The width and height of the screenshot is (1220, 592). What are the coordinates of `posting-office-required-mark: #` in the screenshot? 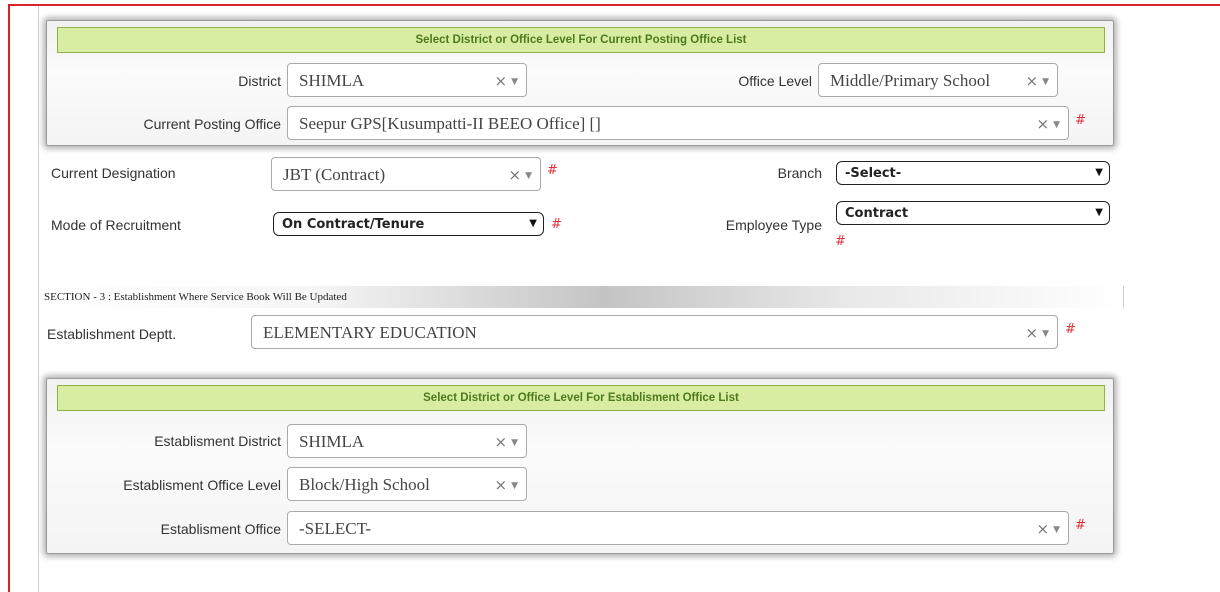 It's located at (1080, 120).